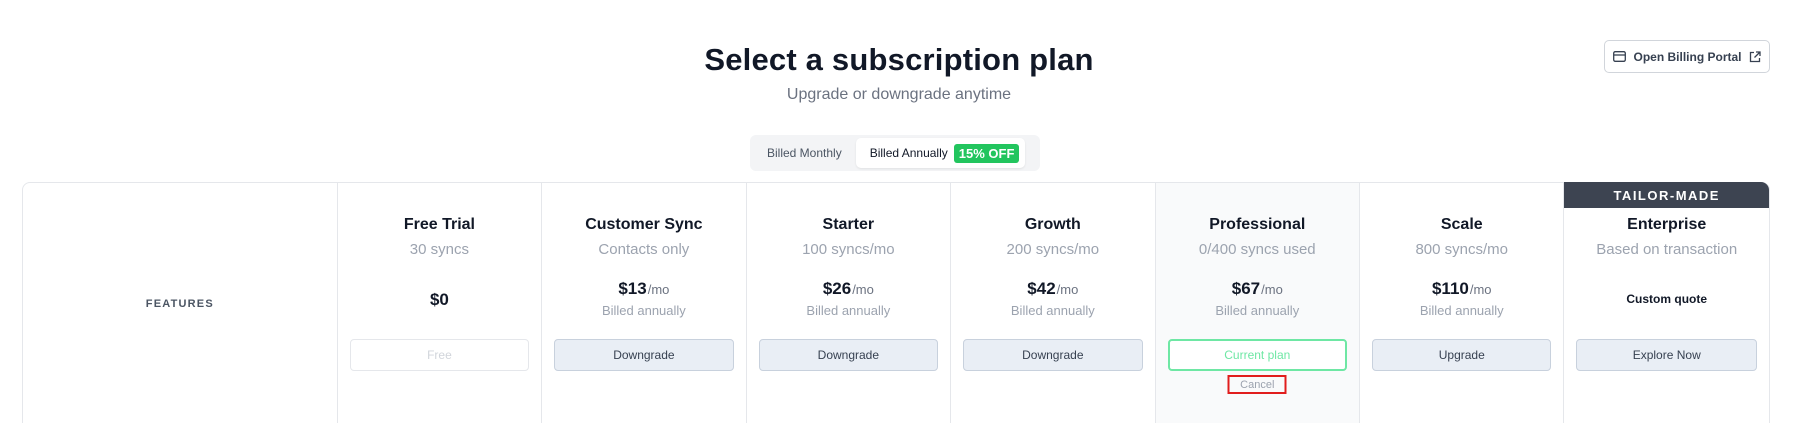 This screenshot has width=1798, height=423. Describe the element at coordinates (1667, 299) in the screenshot. I see `plan-price: Custom quote` at that location.